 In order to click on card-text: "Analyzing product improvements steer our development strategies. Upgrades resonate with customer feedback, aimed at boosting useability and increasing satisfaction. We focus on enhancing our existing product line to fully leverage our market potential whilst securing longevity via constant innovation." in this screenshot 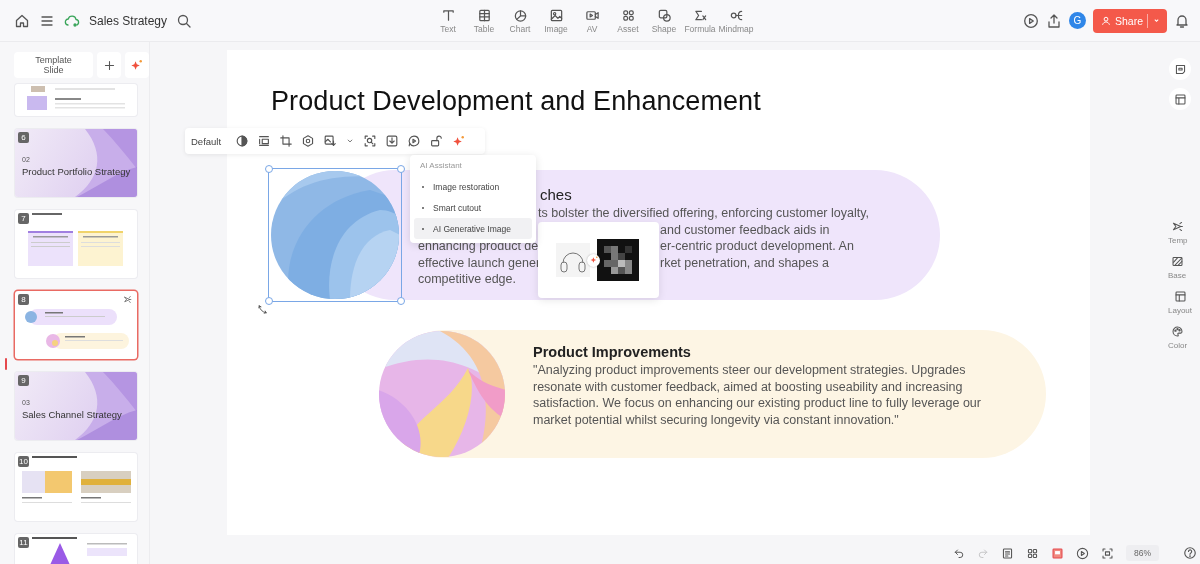, I will do `click(757, 395)`.